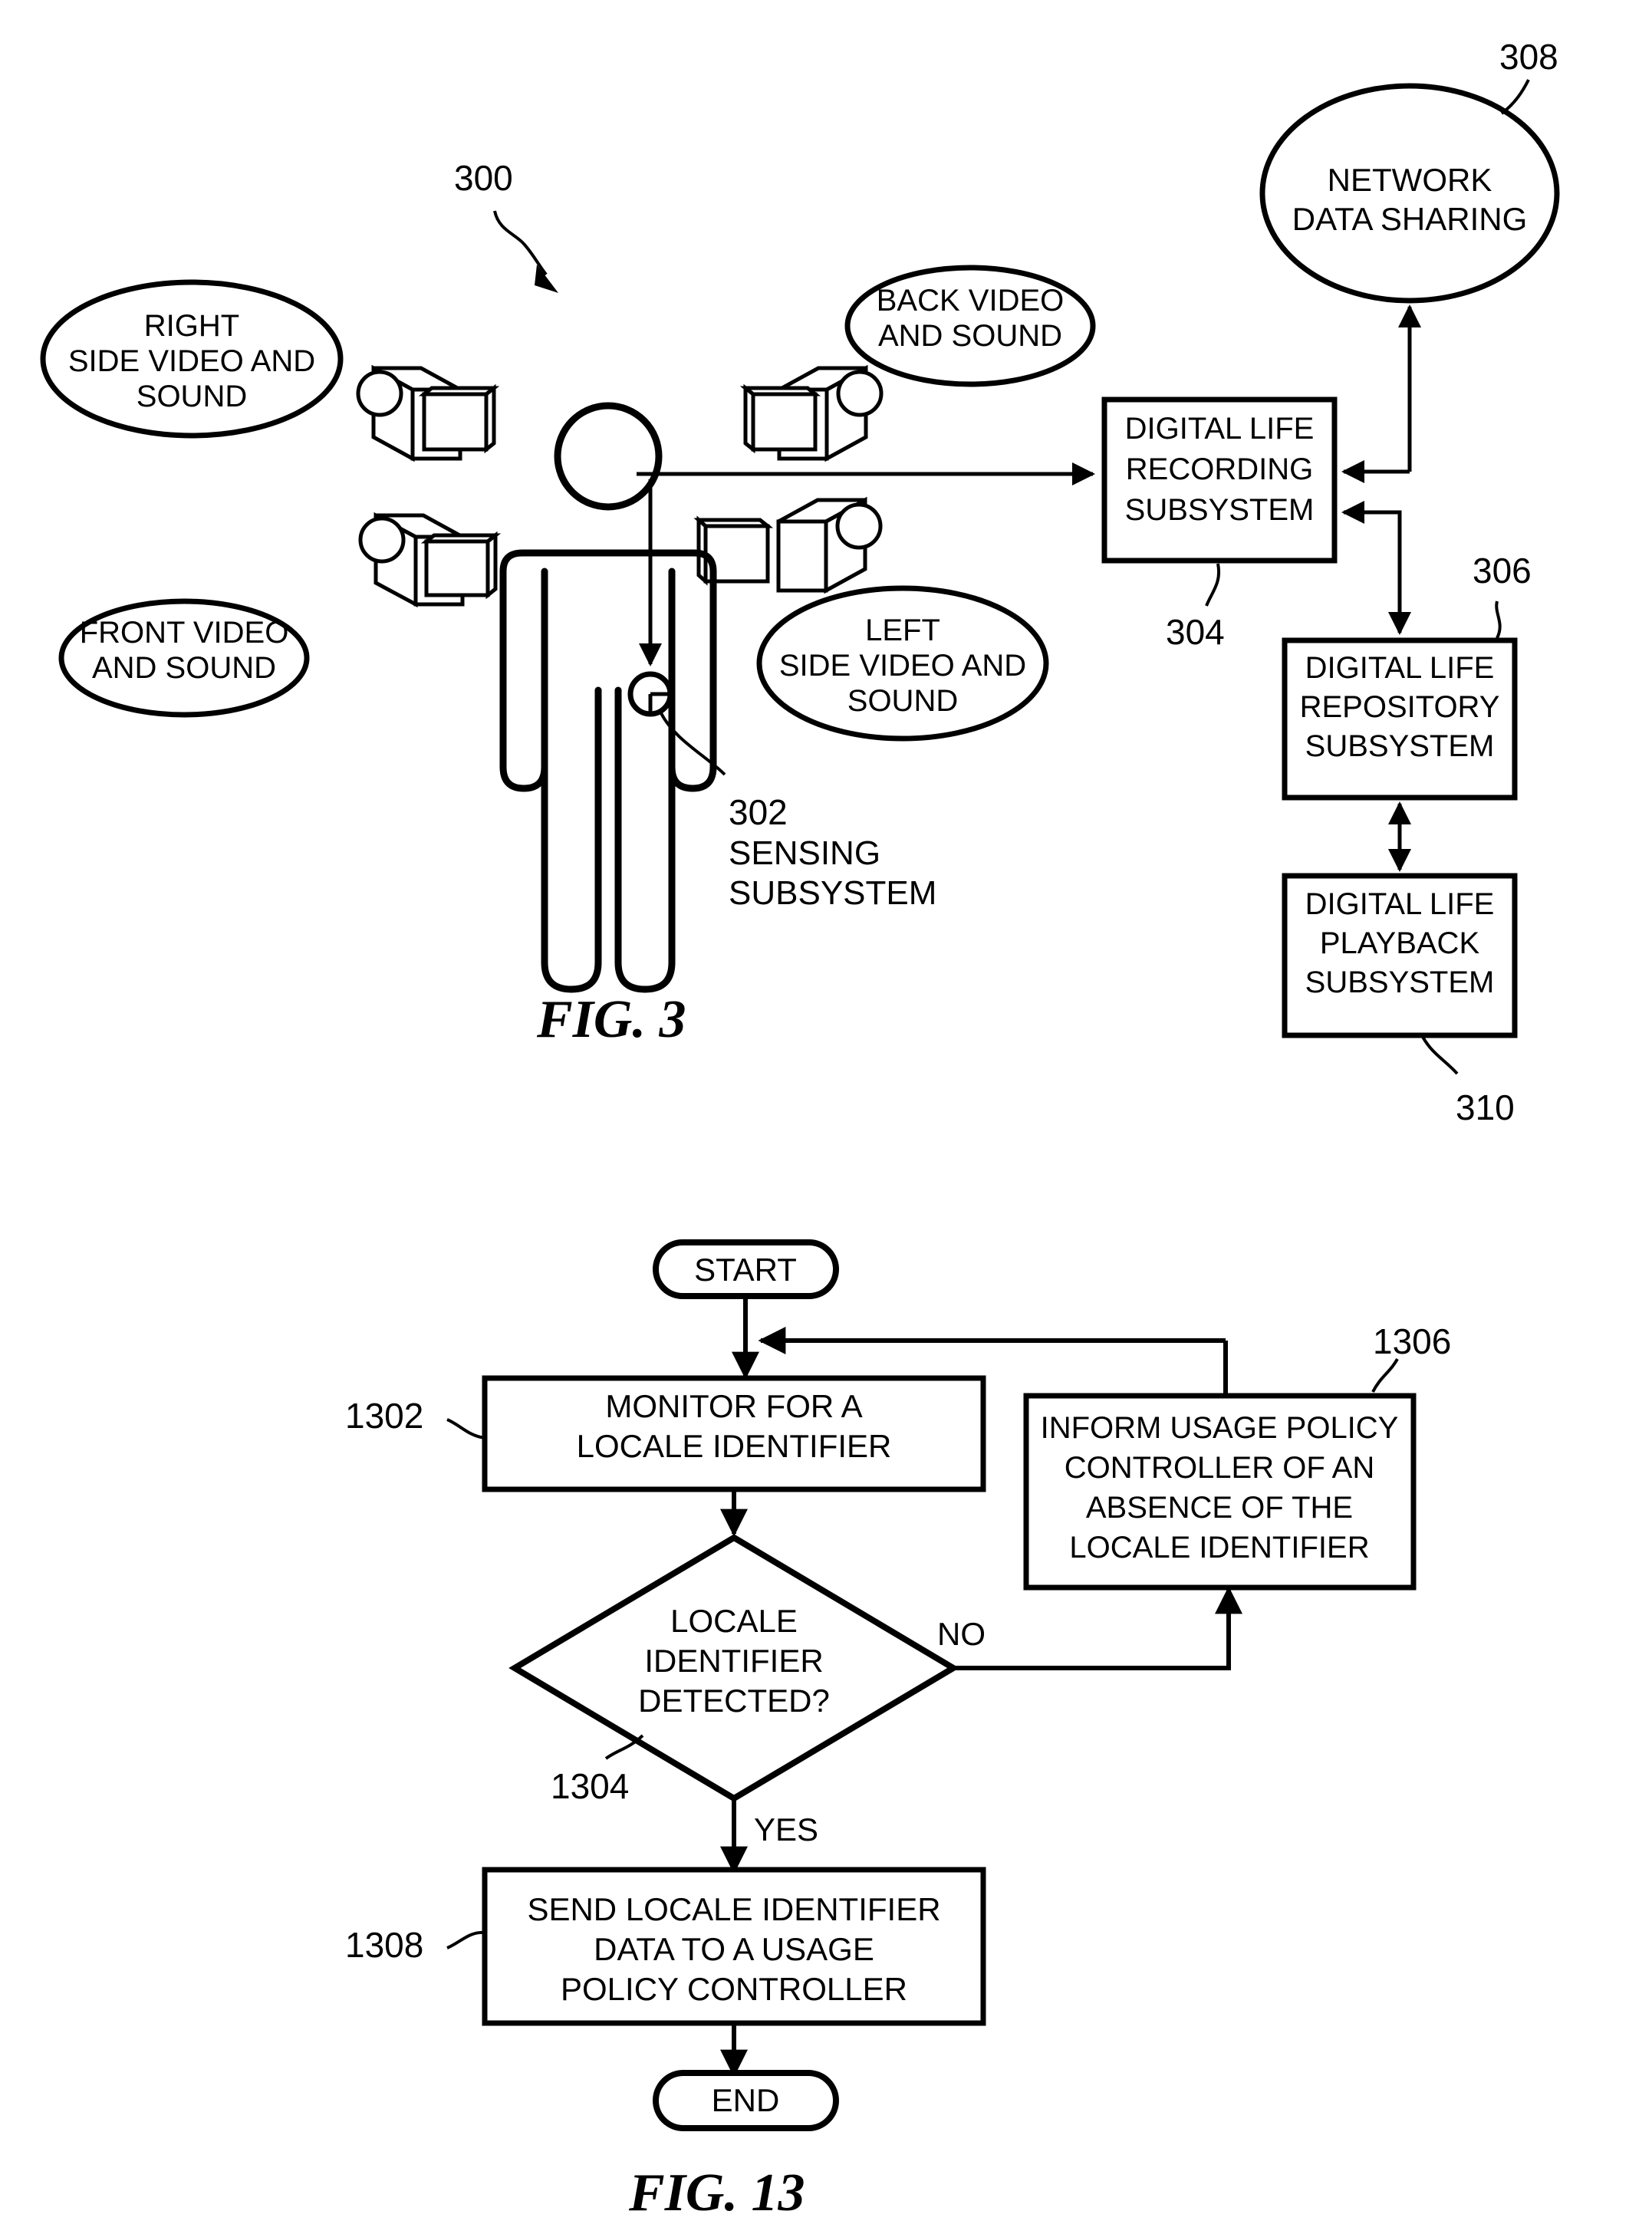 The height and width of the screenshot is (2234, 1652). Describe the element at coordinates (1400, 707) in the screenshot. I see `node-repository-line2: REPOSITORY` at that location.